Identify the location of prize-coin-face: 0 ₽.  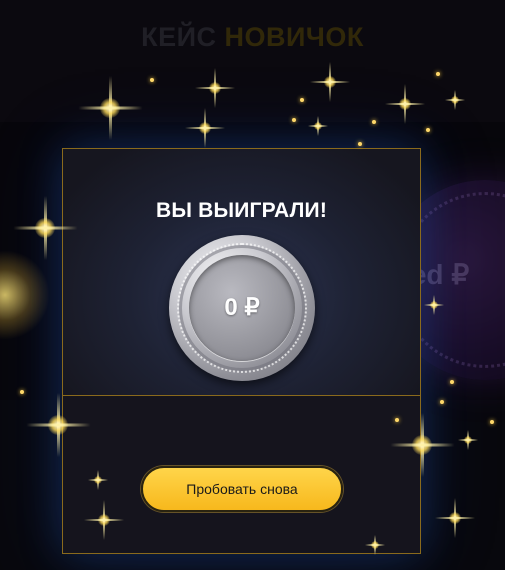
(242, 308).